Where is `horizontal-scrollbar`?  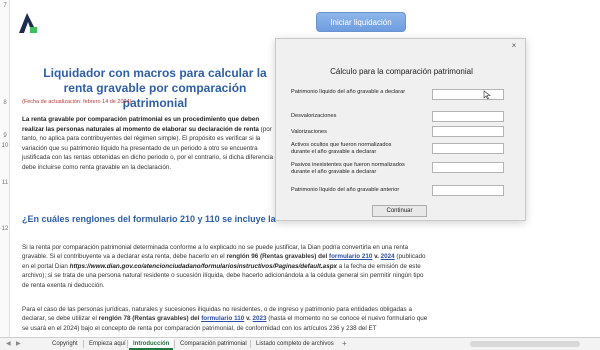 horizontal-scrollbar is located at coordinates (525, 344).